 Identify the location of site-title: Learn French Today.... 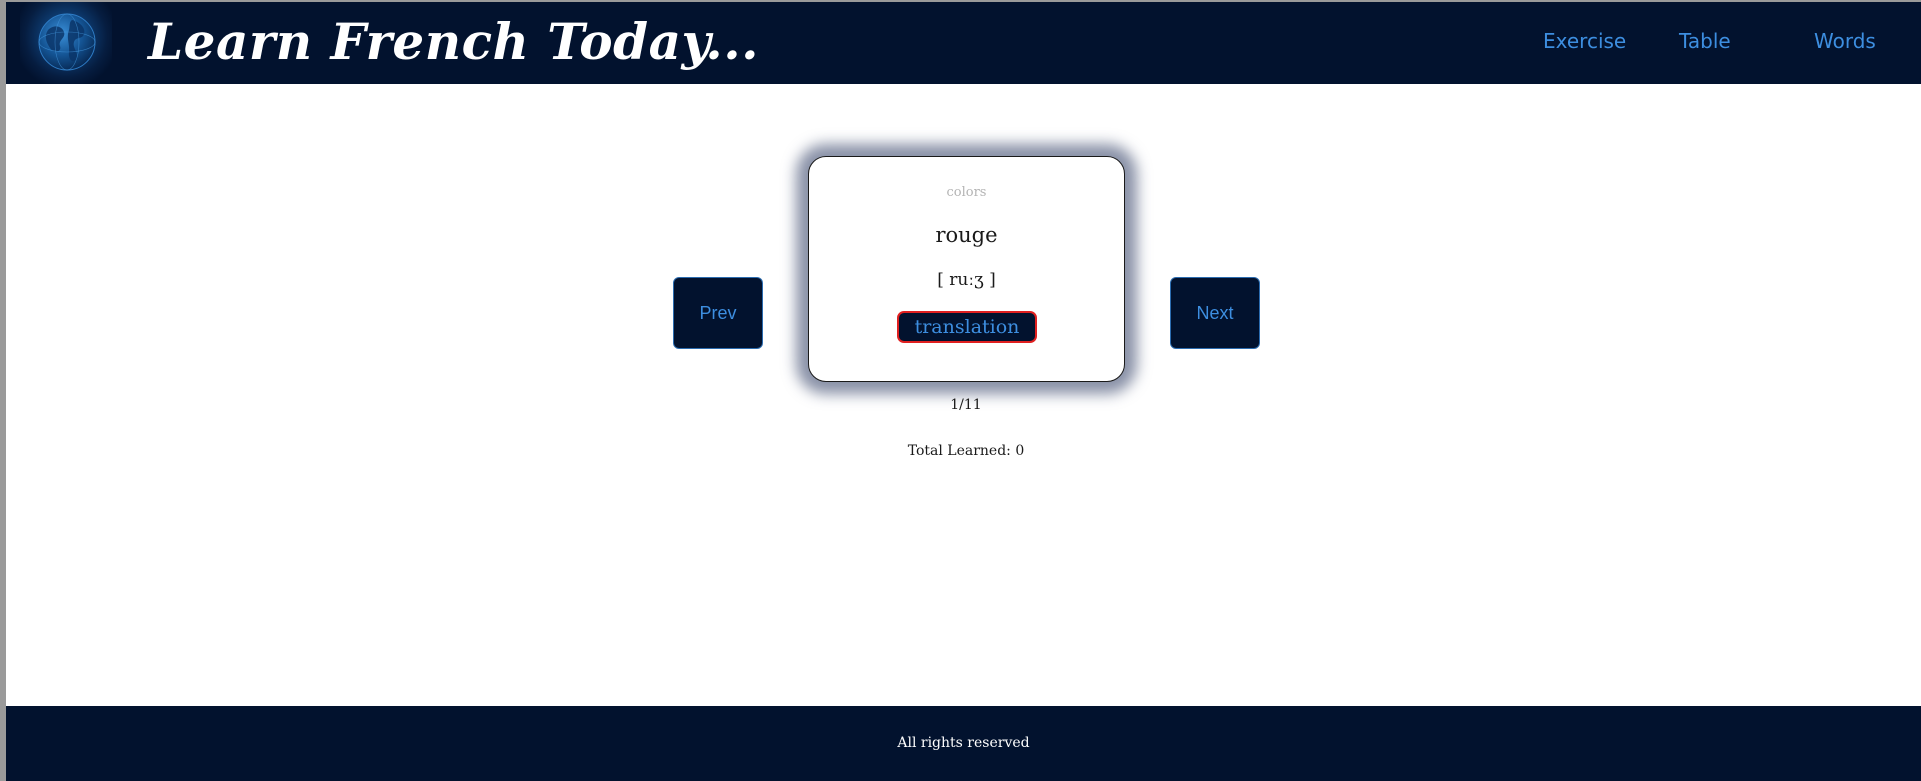
(454, 41).